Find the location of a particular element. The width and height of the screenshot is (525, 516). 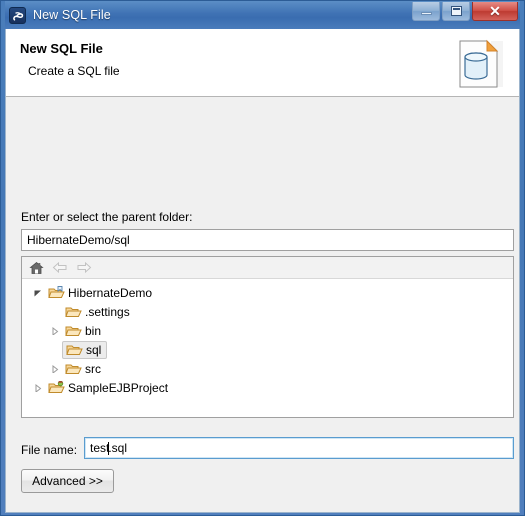

page-title: New SQL File is located at coordinates (61, 48).